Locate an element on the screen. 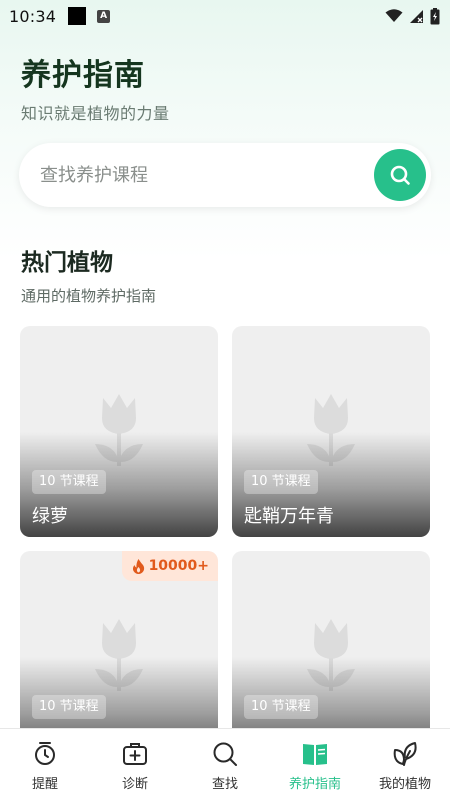 This screenshot has width=450, height=800. alarm-clock-icon is located at coordinates (45, 753).